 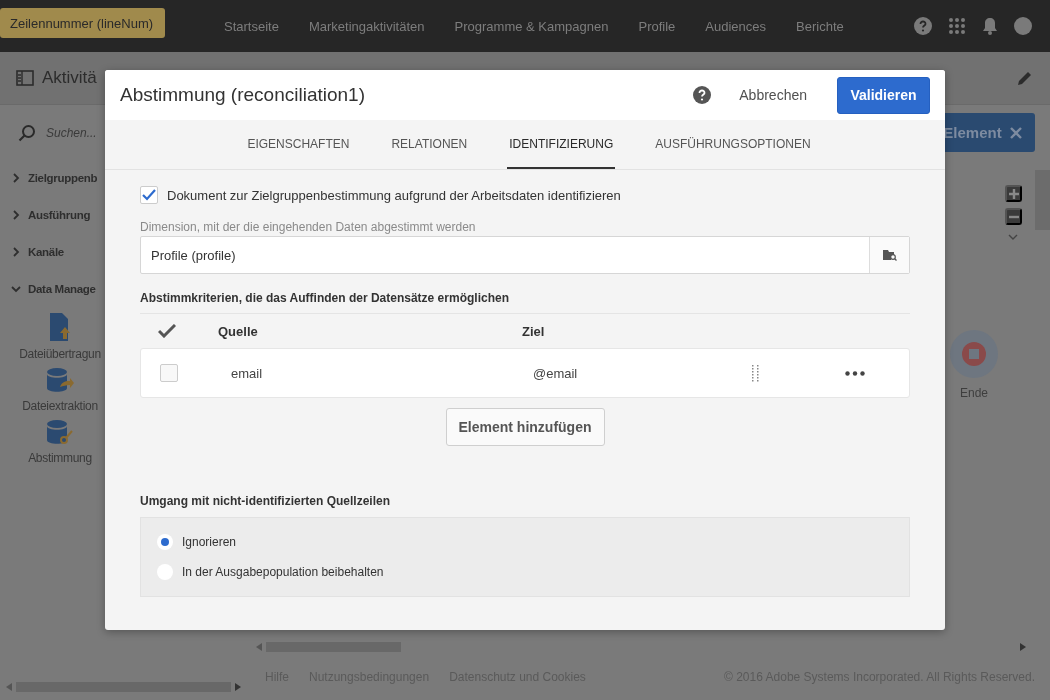 What do you see at coordinates (238, 331) in the screenshot?
I see `column-header: Quelle` at bounding box center [238, 331].